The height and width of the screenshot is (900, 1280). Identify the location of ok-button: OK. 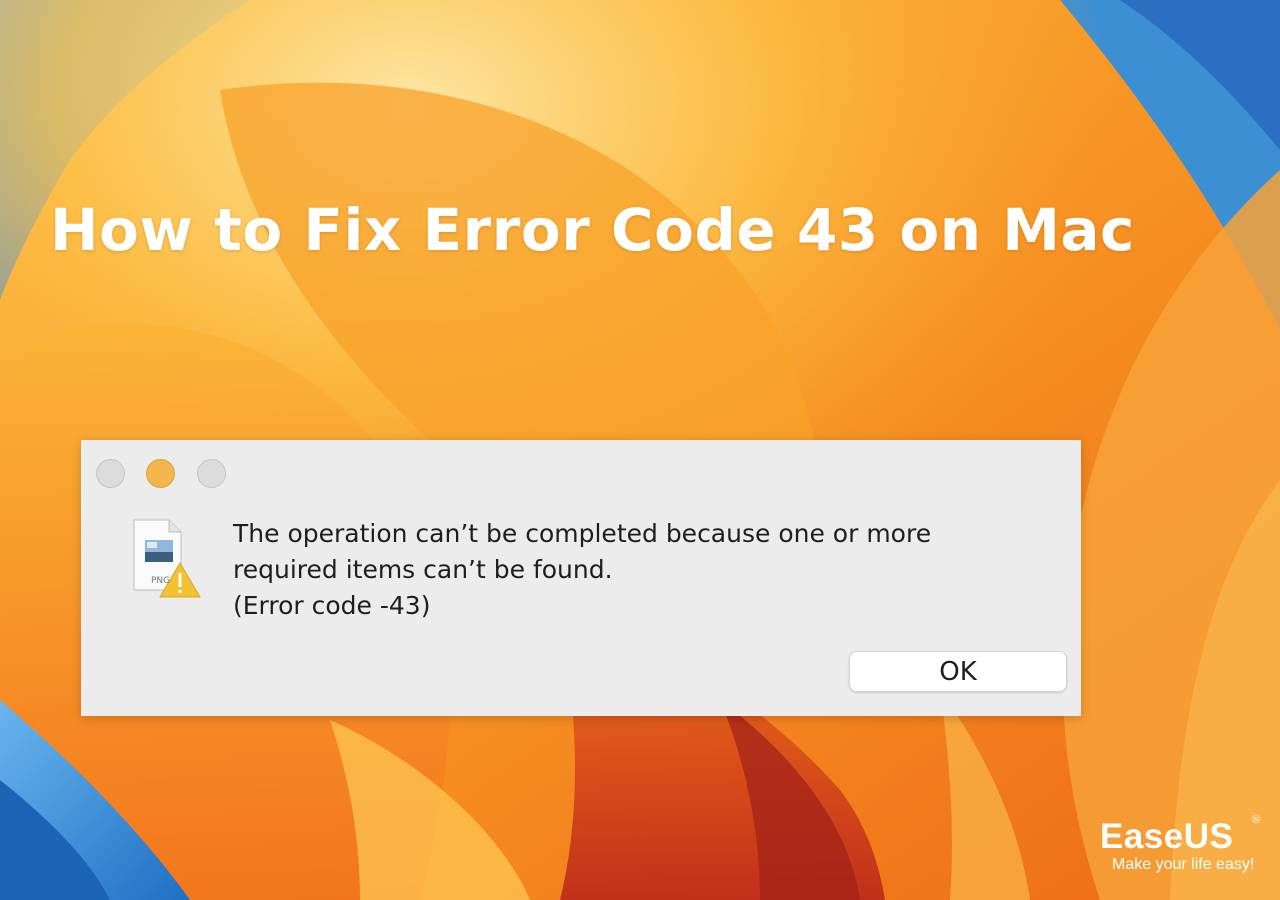
(958, 671).